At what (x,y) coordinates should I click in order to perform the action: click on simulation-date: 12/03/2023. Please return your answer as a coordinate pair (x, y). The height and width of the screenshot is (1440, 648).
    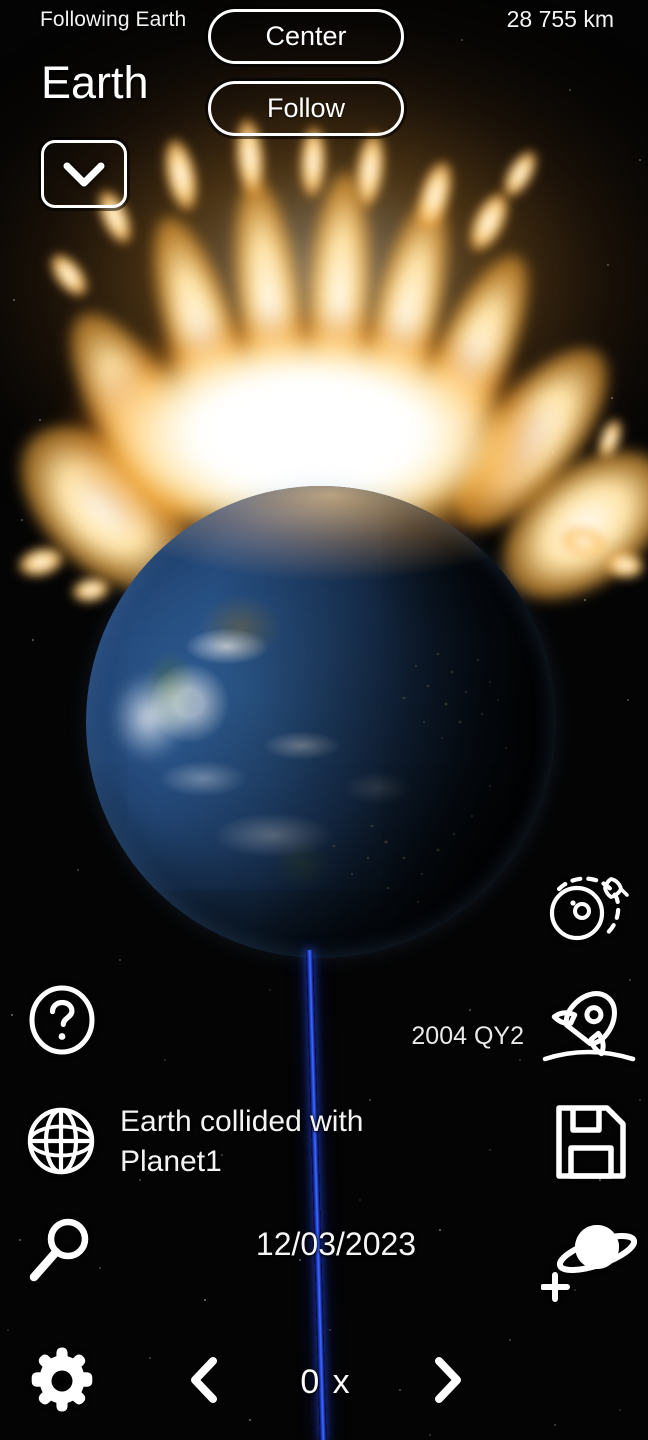
    Looking at the image, I should click on (324, 1244).